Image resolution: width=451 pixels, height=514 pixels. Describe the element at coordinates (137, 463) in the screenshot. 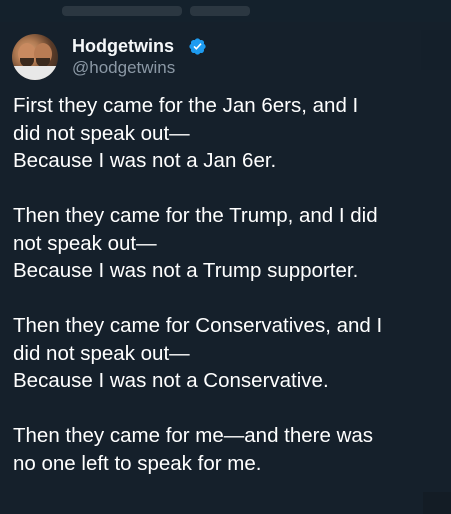

I see `tweet-line: no one left to speak for me.` at that location.